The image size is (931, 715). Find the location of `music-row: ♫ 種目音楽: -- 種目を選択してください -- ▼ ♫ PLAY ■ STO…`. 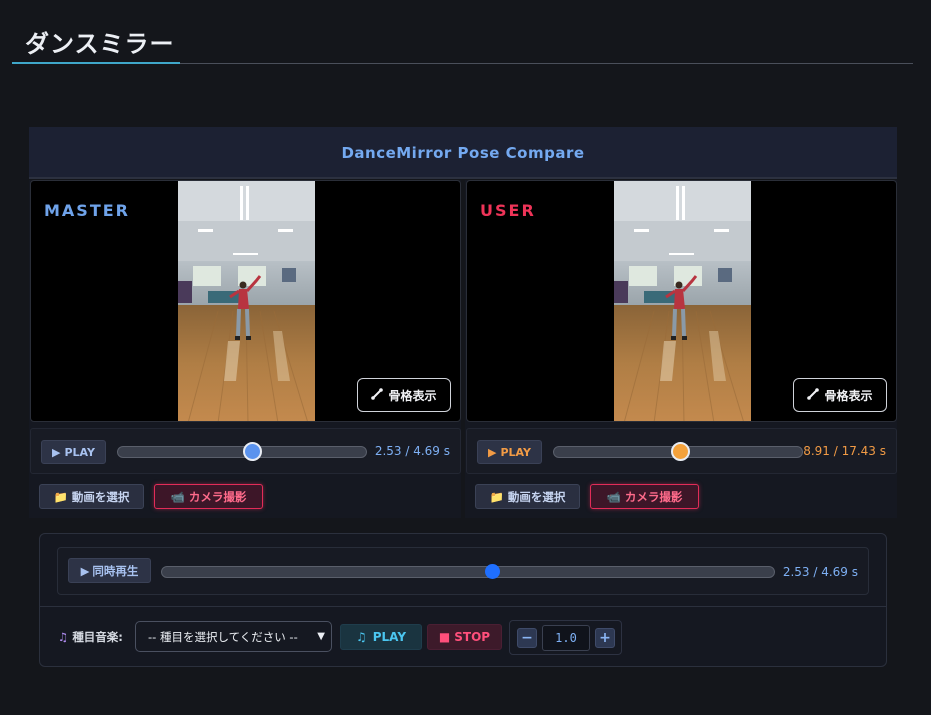

music-row: ♫ 種目音楽: -- 種目を選択してください -- ▼ ♫ PLAY ■ STO… is located at coordinates (463, 637).